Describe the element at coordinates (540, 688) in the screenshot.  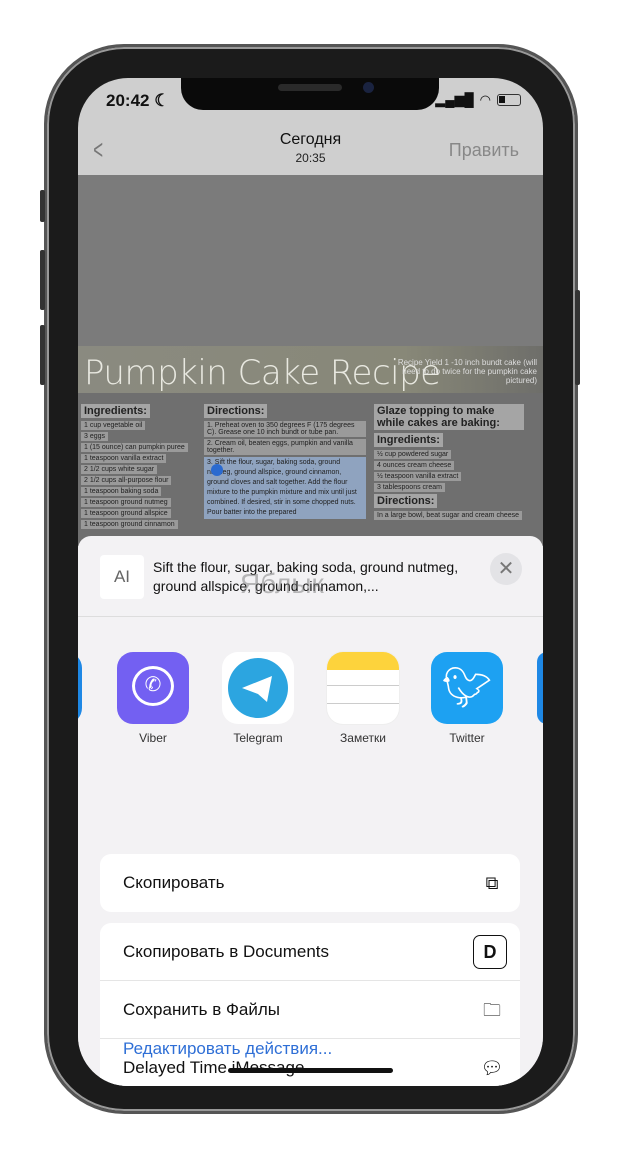
I see `app-icon-partial-right` at that location.